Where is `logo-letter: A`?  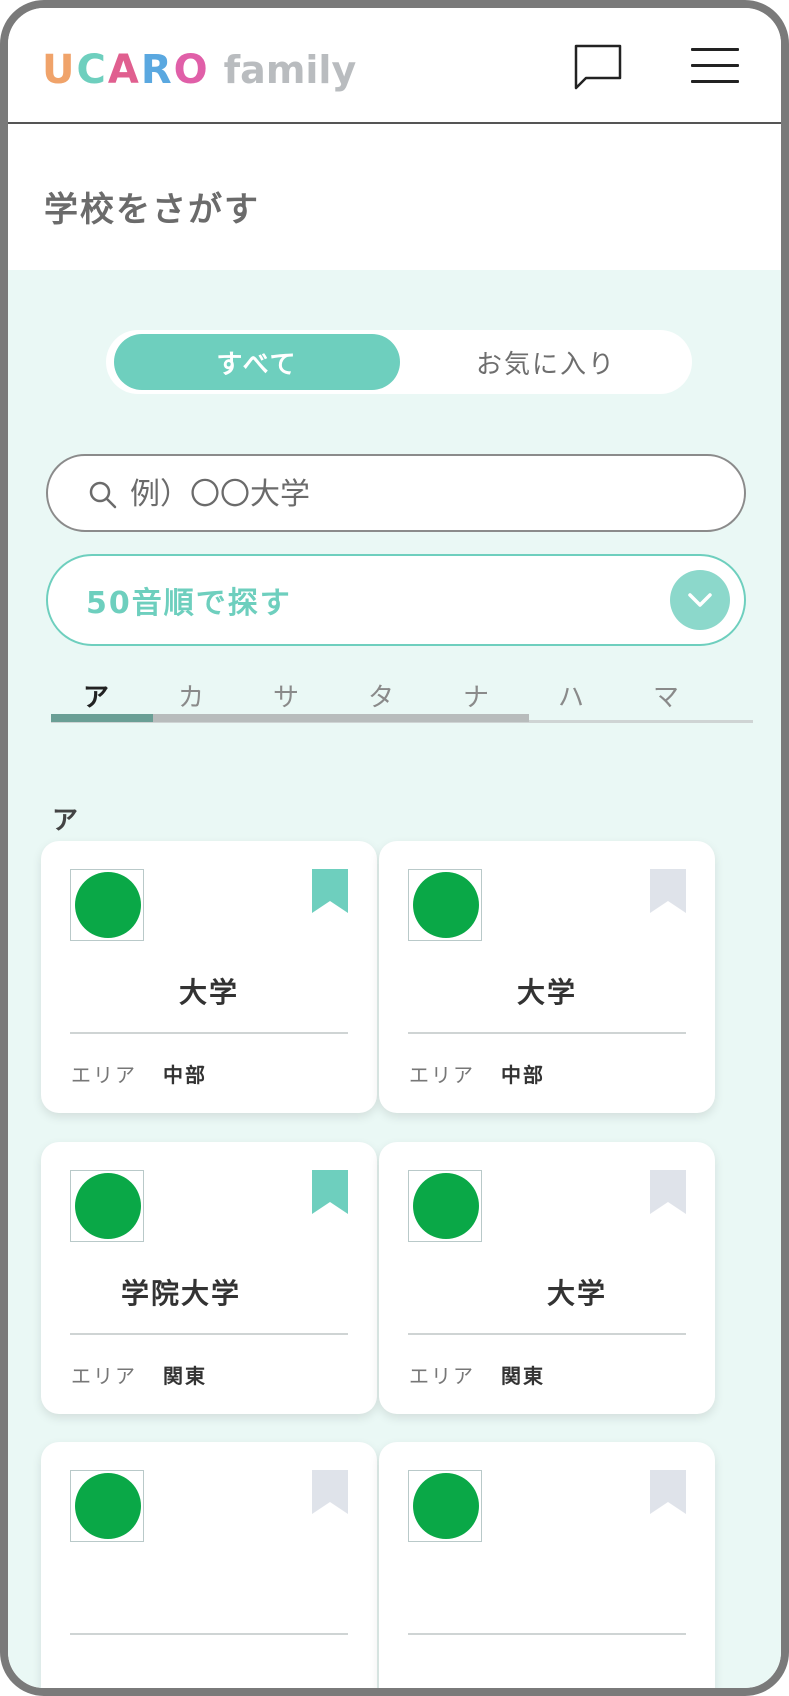 logo-letter: A is located at coordinates (124, 70).